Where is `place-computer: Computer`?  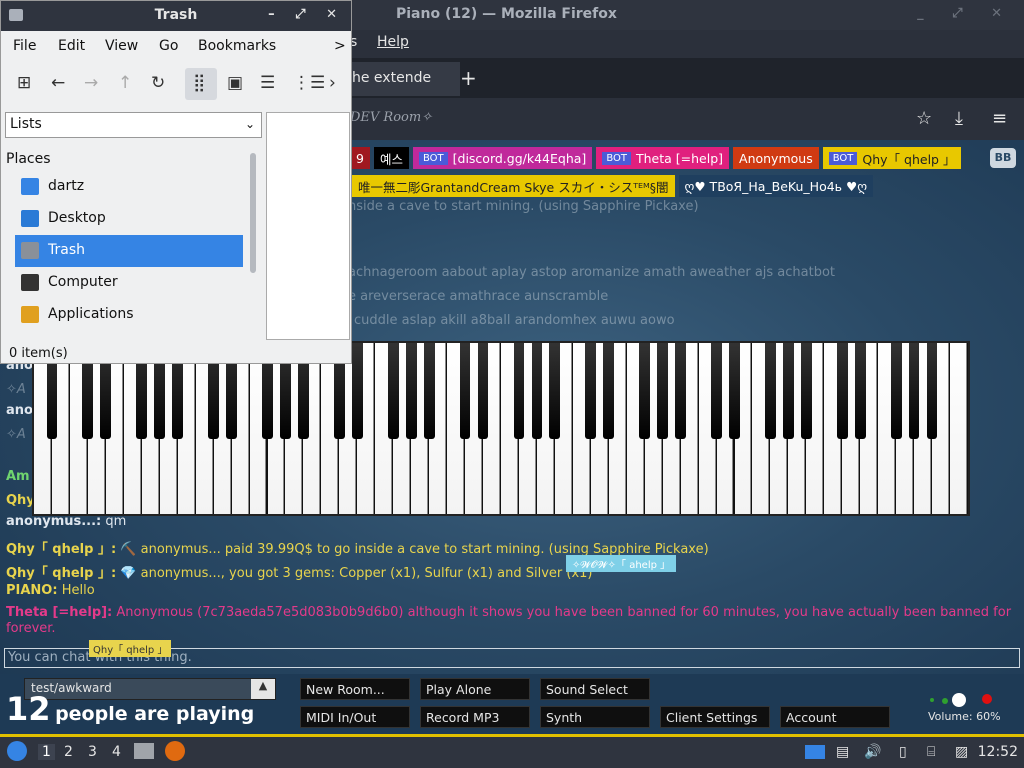
place-computer: Computer is located at coordinates (129, 283).